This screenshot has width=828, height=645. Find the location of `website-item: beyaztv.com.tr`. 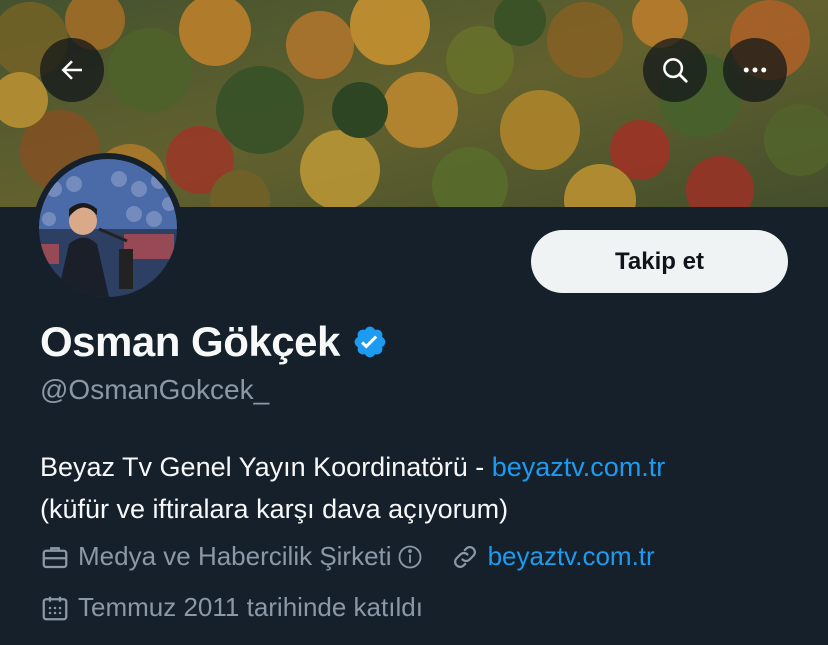

website-item: beyaztv.com.tr is located at coordinates (552, 556).